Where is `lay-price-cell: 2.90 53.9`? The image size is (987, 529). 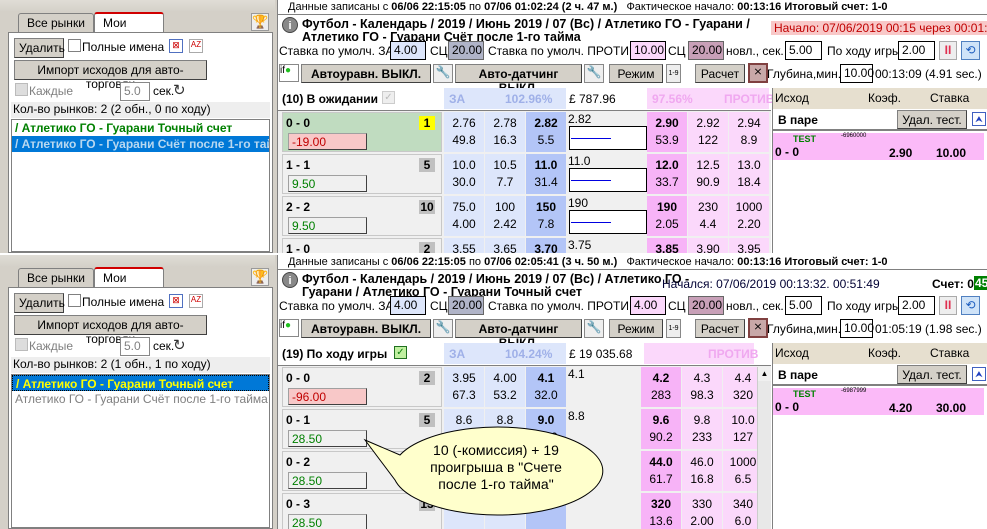 lay-price-cell: 2.90 53.9 is located at coordinates (667, 132).